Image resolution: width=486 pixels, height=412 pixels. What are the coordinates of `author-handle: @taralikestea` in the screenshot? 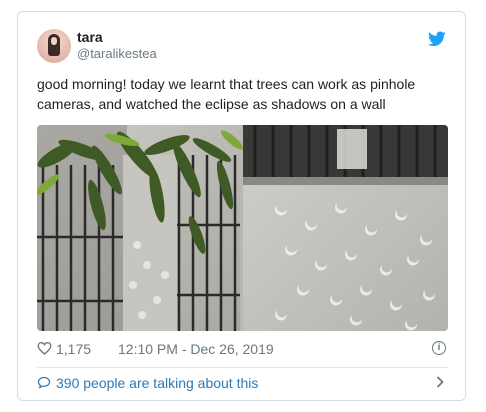 It's located at (117, 53).